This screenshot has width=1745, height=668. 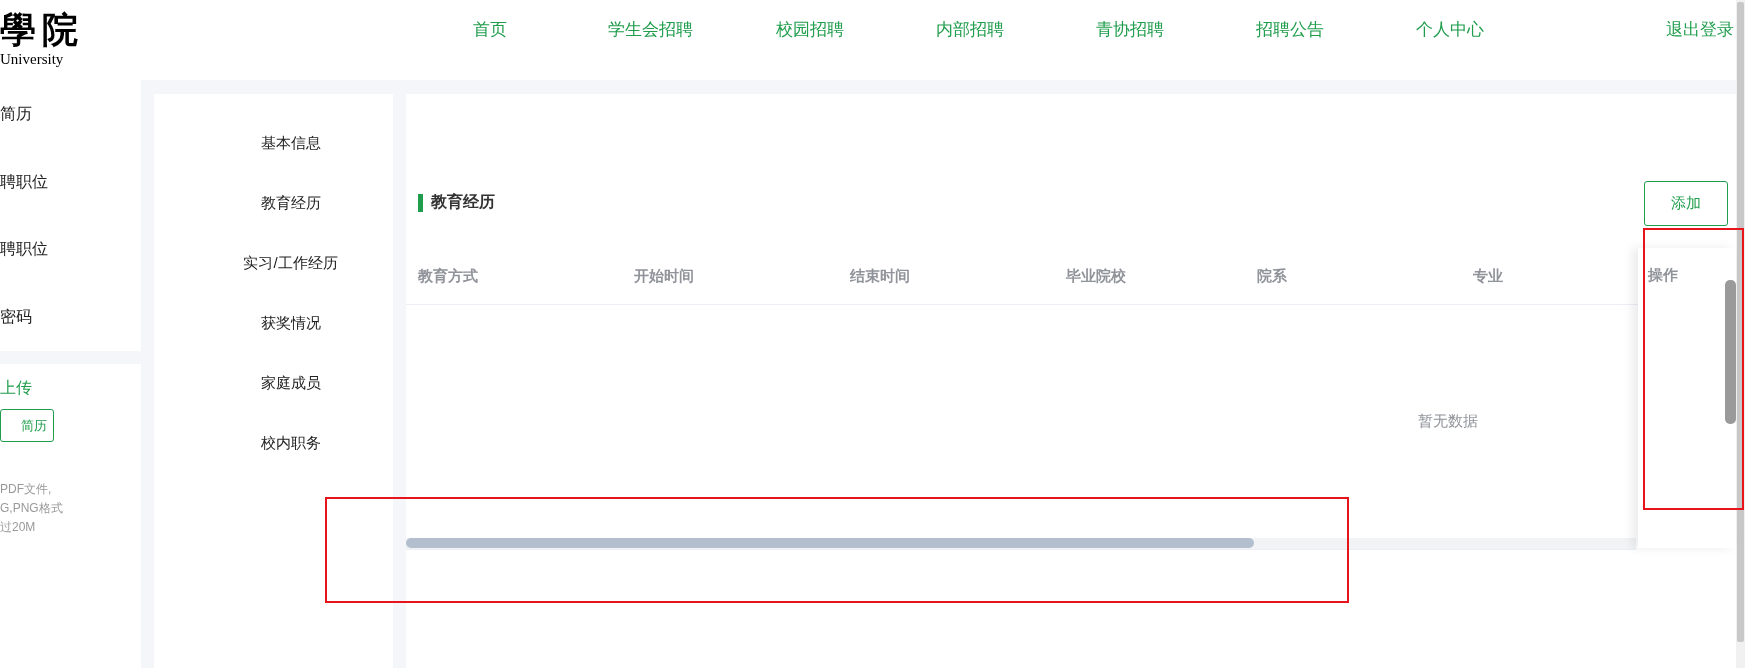 I want to click on logo-subtitle: University, so click(x=32, y=59).